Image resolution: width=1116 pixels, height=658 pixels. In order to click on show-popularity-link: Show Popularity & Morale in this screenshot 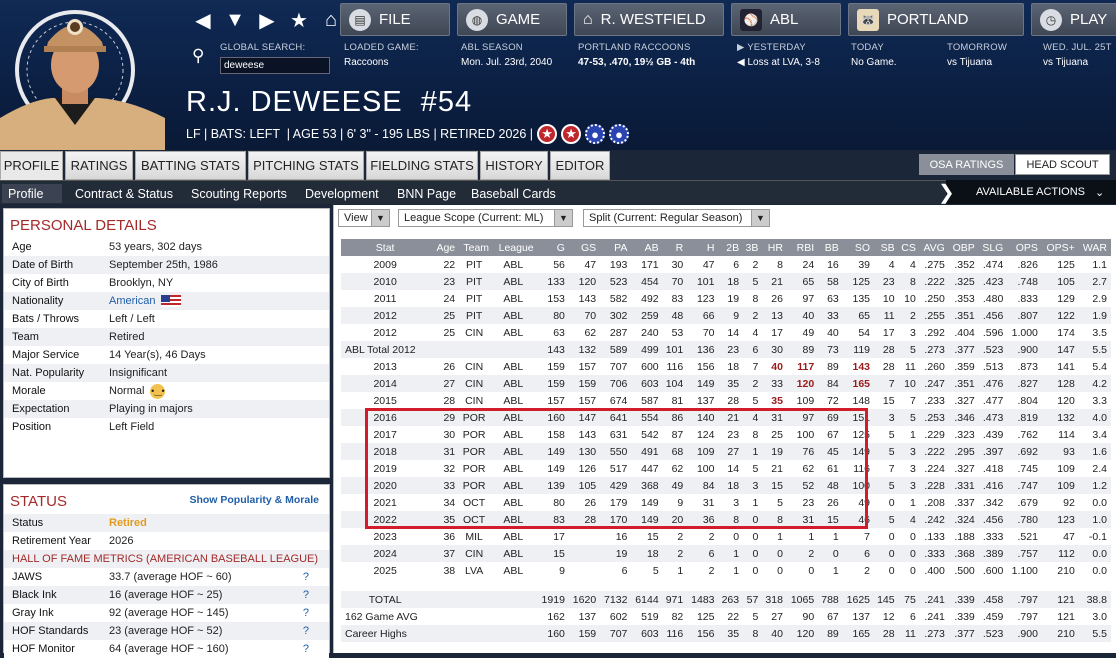, I will do `click(254, 500)`.